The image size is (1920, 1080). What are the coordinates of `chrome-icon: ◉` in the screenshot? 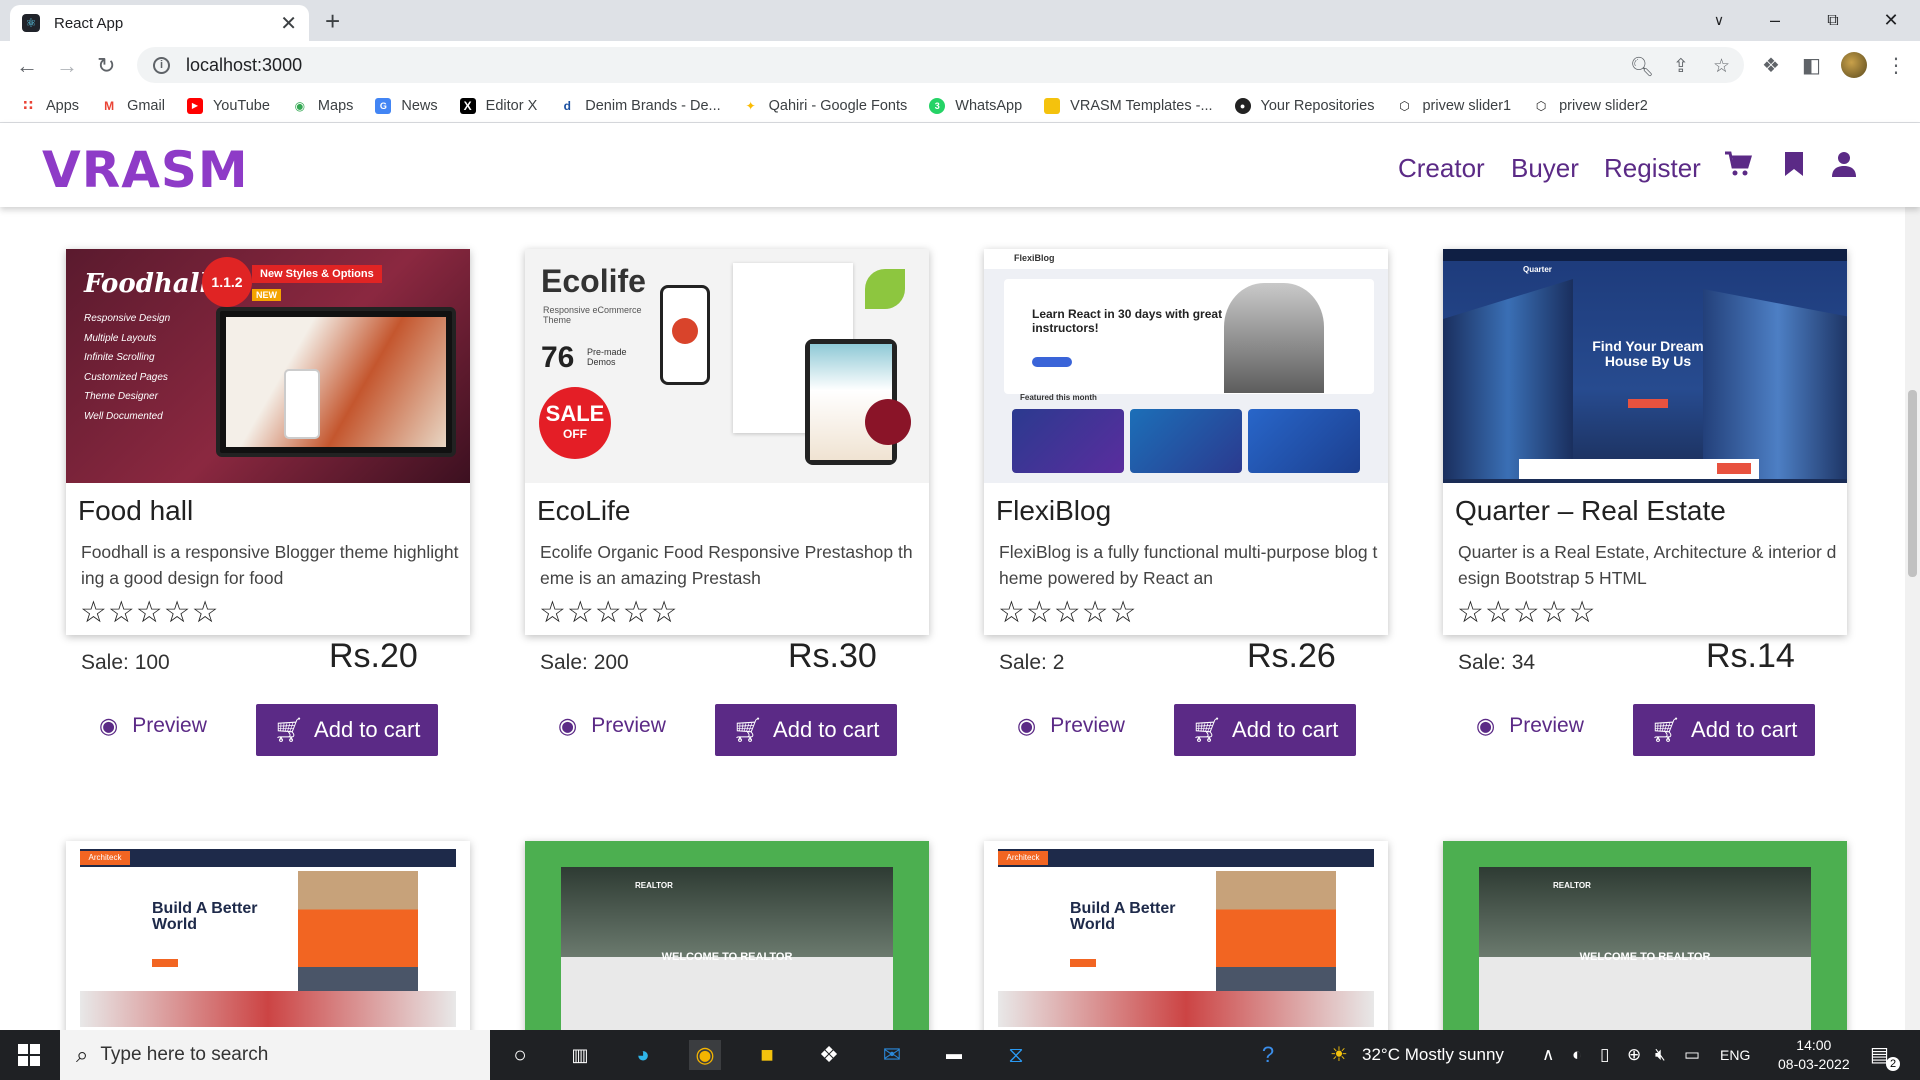 It's located at (705, 1055).